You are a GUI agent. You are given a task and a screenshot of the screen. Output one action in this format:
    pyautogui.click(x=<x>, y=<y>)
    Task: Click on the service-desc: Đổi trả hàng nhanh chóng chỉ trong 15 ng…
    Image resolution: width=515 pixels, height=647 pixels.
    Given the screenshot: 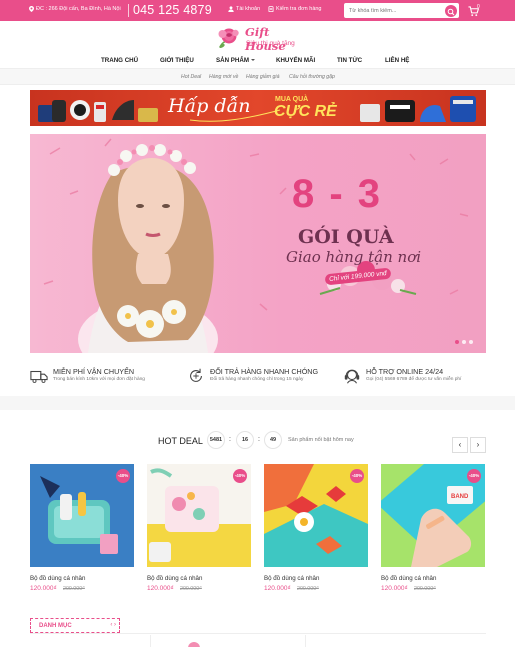 What is the action you would take?
    pyautogui.click(x=257, y=379)
    